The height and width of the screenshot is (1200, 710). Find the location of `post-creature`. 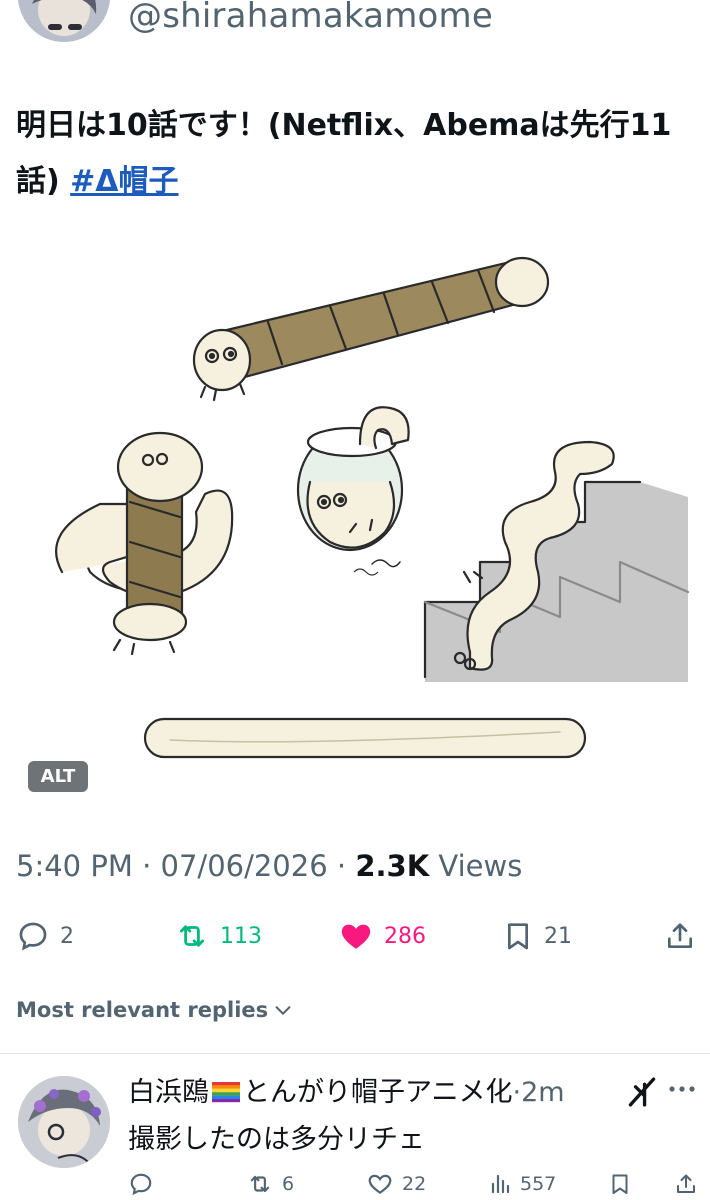

post-creature is located at coordinates (144, 543).